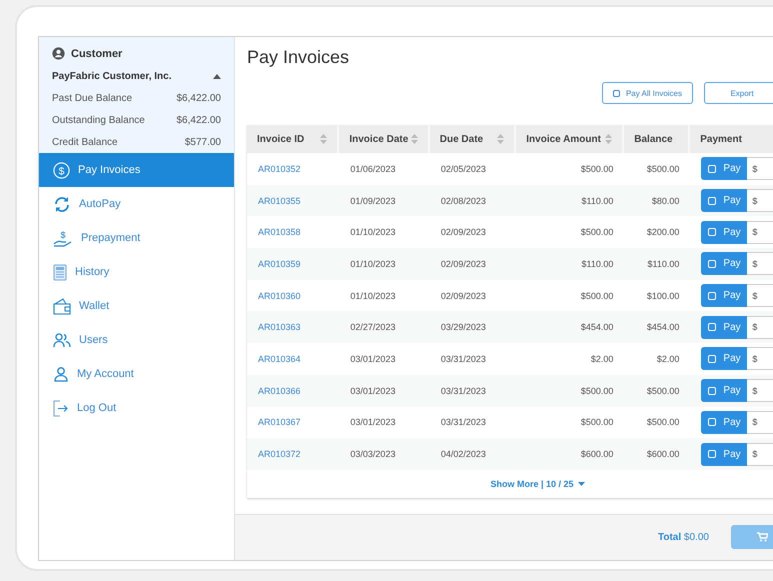  Describe the element at coordinates (463, 454) in the screenshot. I see `table-cell: 04/02/2023` at that location.